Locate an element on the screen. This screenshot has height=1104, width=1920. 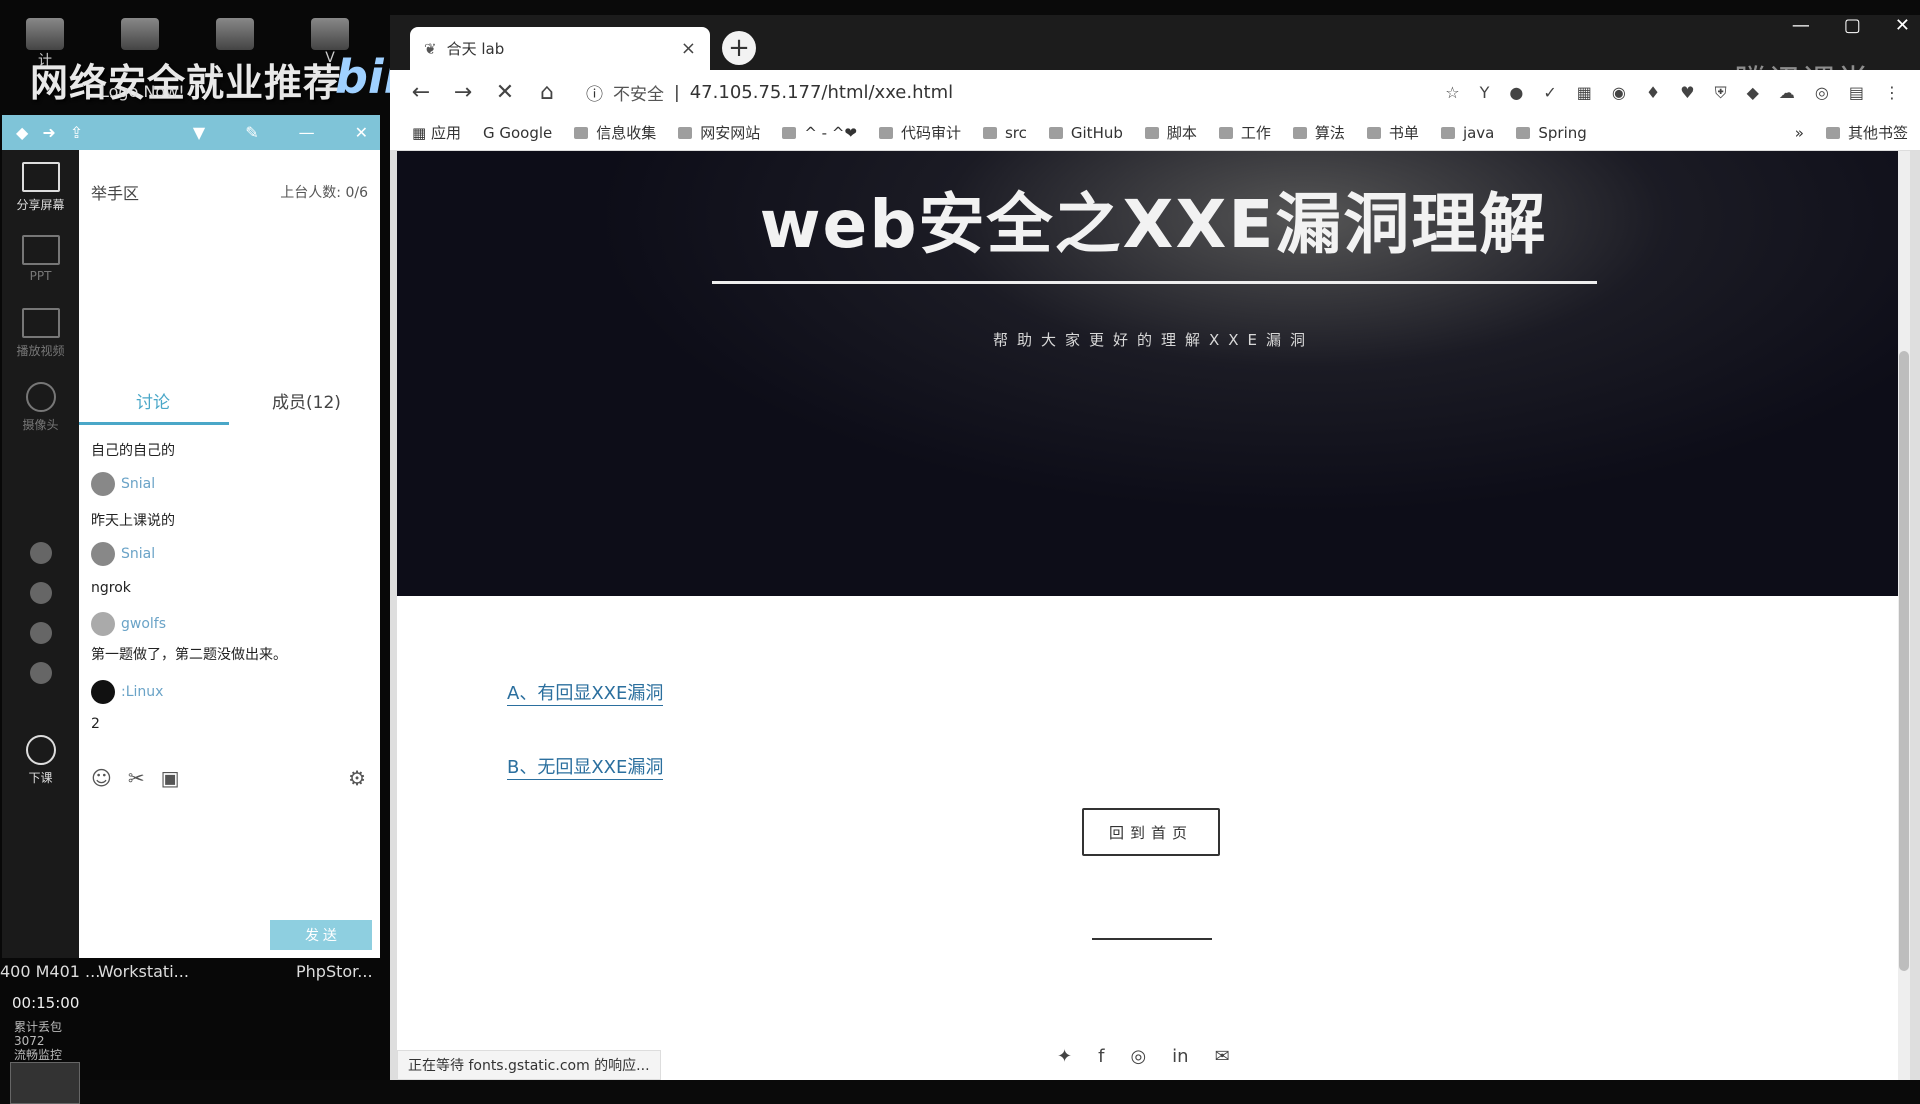
instagram-icon: ◎ is located at coordinates (1138, 1056).